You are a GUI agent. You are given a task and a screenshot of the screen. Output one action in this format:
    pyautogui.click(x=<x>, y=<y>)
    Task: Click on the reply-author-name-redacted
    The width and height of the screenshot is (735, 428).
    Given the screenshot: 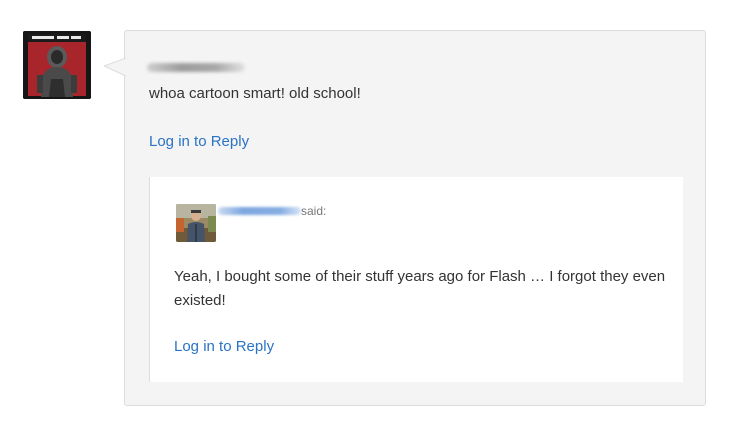 What is the action you would take?
    pyautogui.click(x=259, y=211)
    